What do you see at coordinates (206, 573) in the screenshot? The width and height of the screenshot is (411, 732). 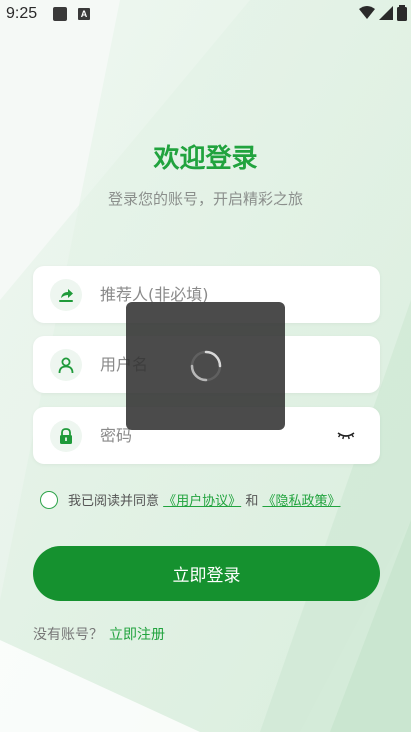 I see `login-button: 立即登录` at bounding box center [206, 573].